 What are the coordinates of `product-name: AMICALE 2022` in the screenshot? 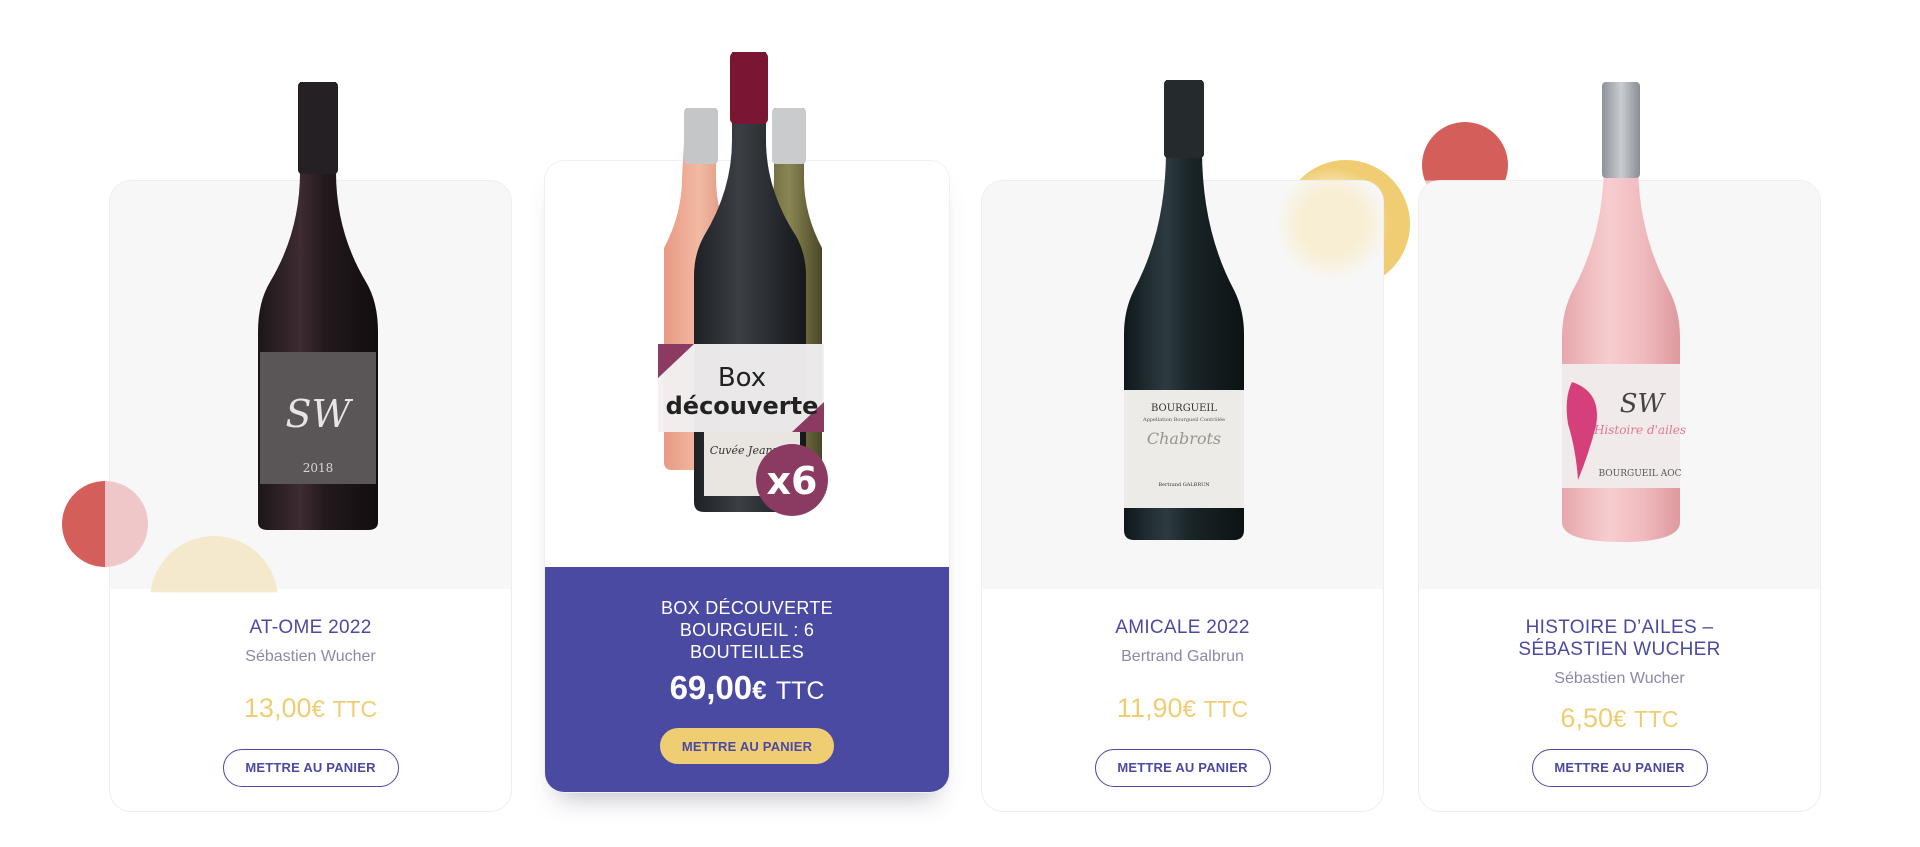 It's located at (1182, 628).